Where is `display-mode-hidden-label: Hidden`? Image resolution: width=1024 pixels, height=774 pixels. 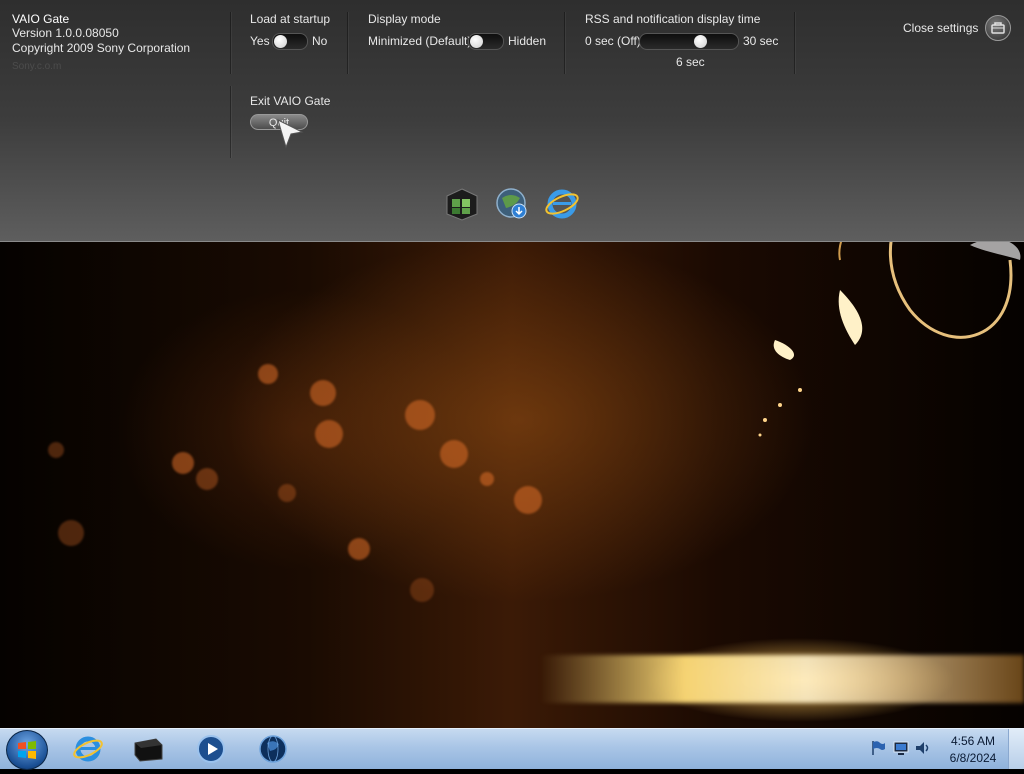
display-mode-hidden-label: Hidden is located at coordinates (527, 41).